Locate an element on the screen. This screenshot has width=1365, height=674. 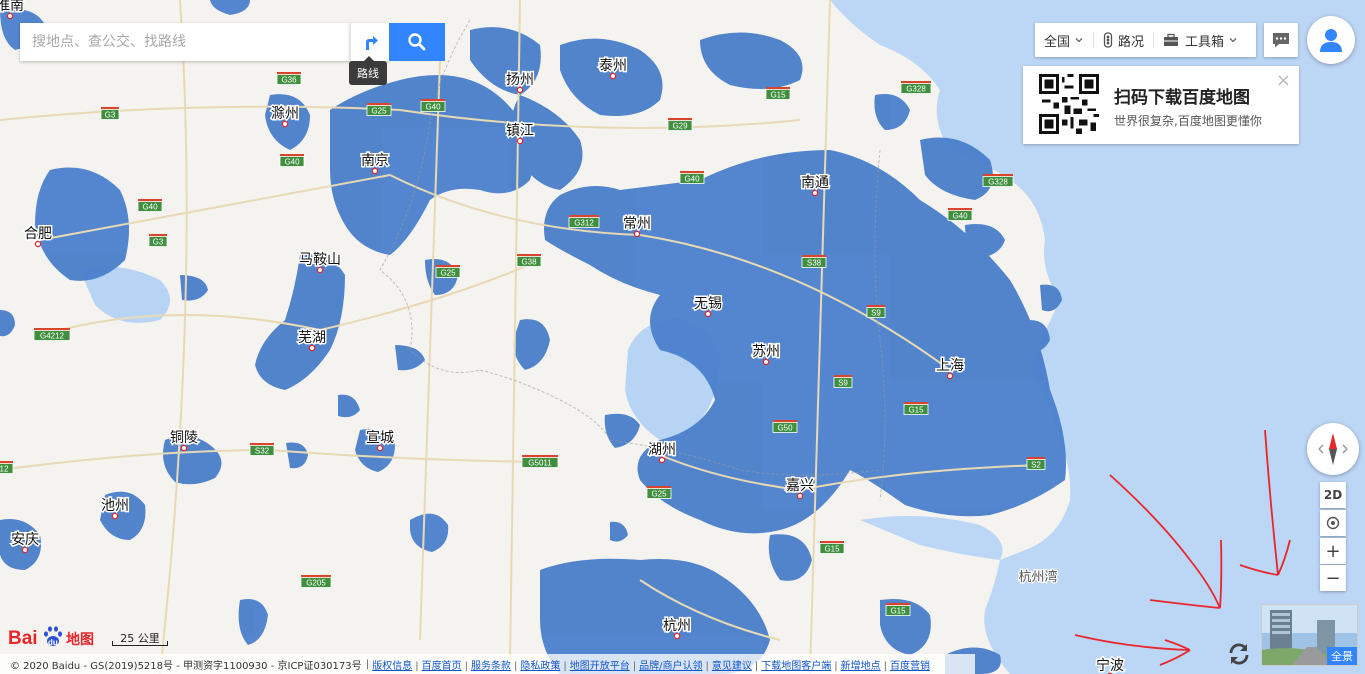
message-button is located at coordinates (1281, 40).